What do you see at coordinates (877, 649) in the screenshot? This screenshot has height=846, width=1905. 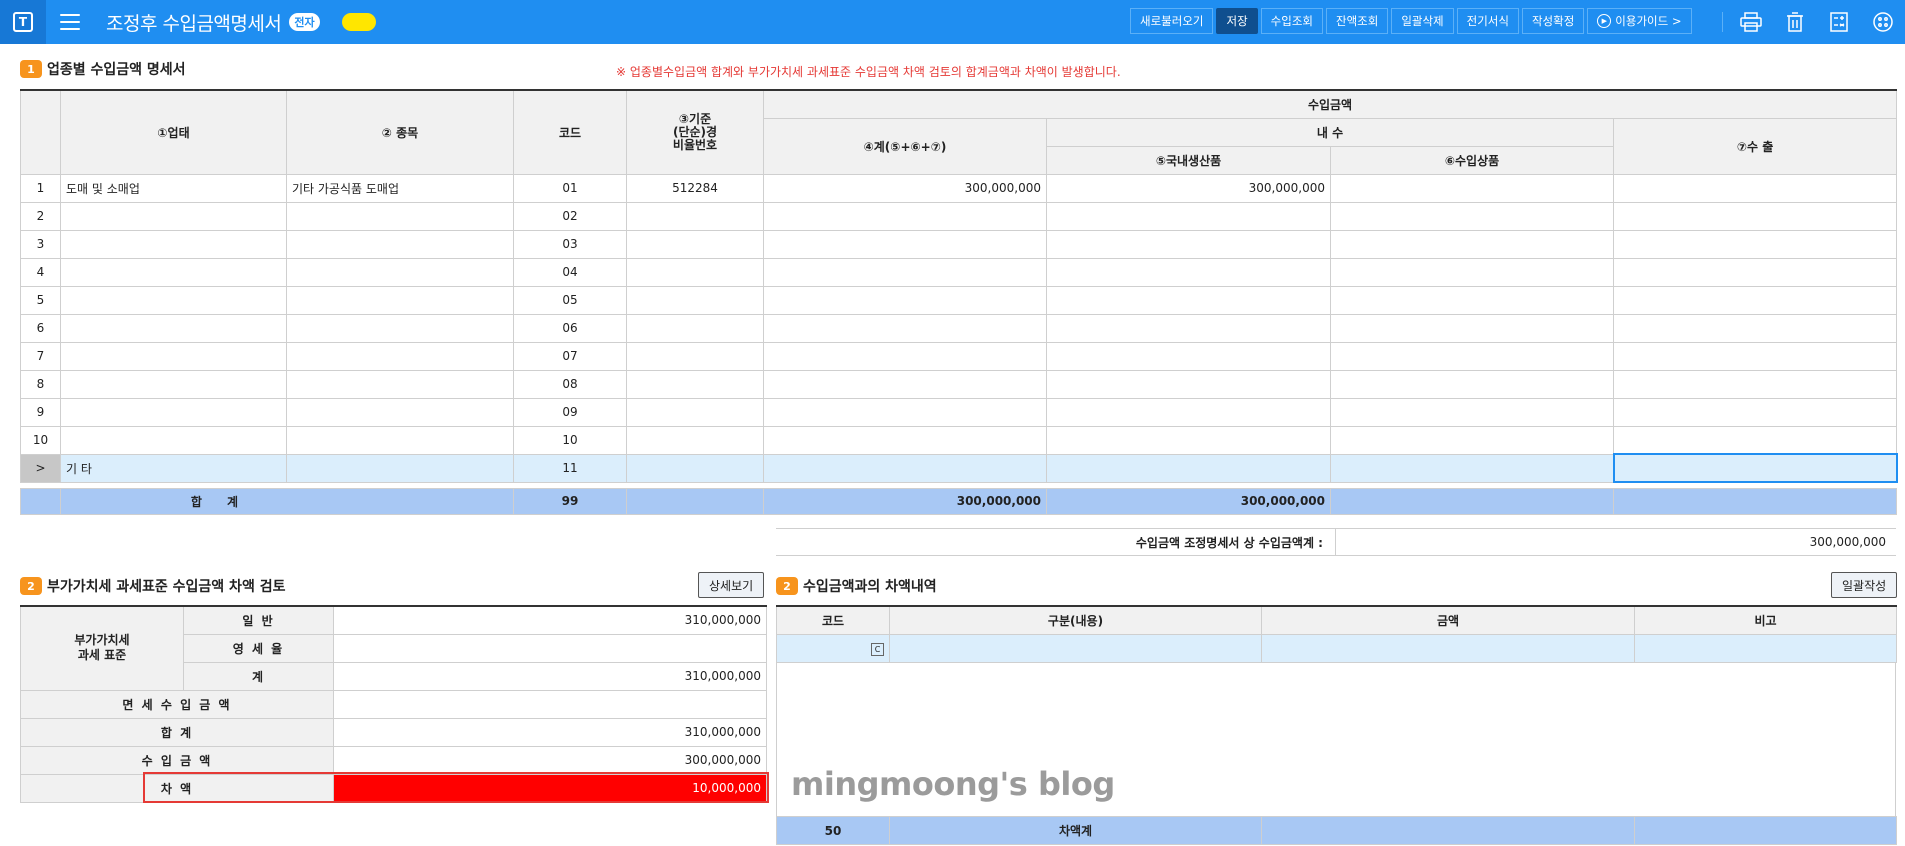 I see `code-lookup-icon: C` at bounding box center [877, 649].